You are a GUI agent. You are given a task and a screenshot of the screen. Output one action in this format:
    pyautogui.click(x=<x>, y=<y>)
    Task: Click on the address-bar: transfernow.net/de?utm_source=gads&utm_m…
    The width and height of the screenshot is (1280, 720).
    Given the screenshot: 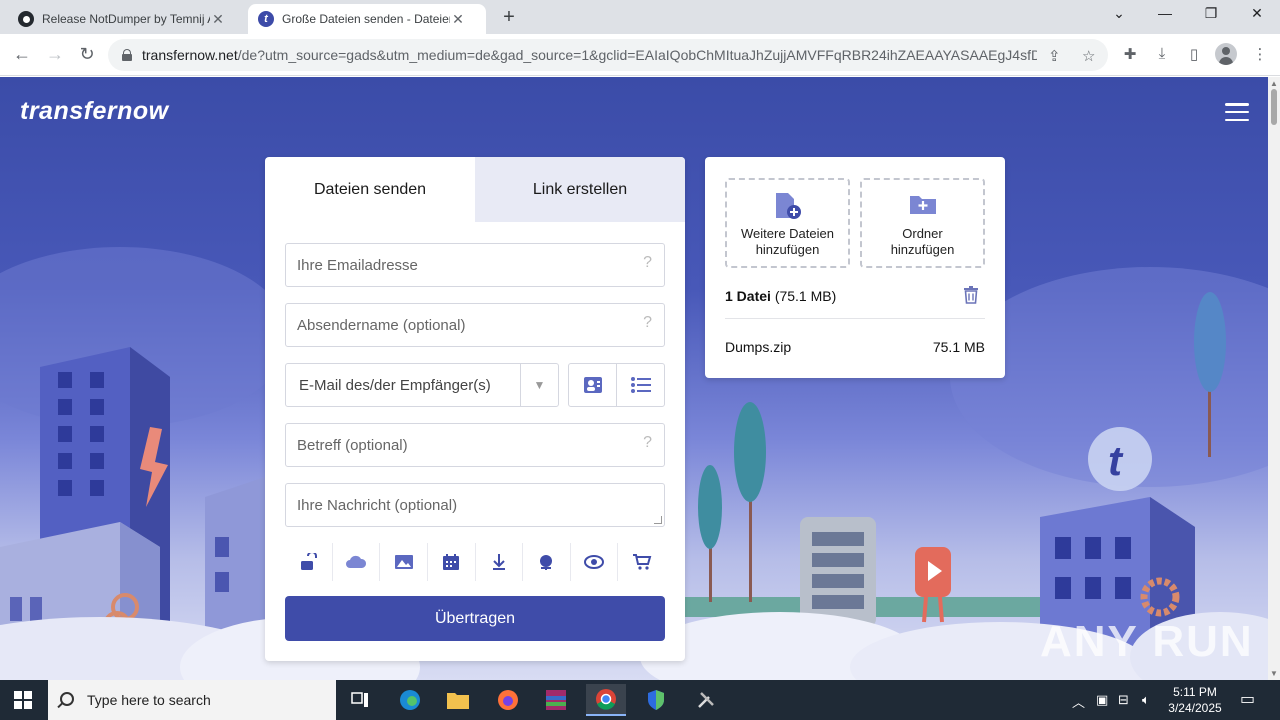 What is the action you would take?
    pyautogui.click(x=608, y=55)
    